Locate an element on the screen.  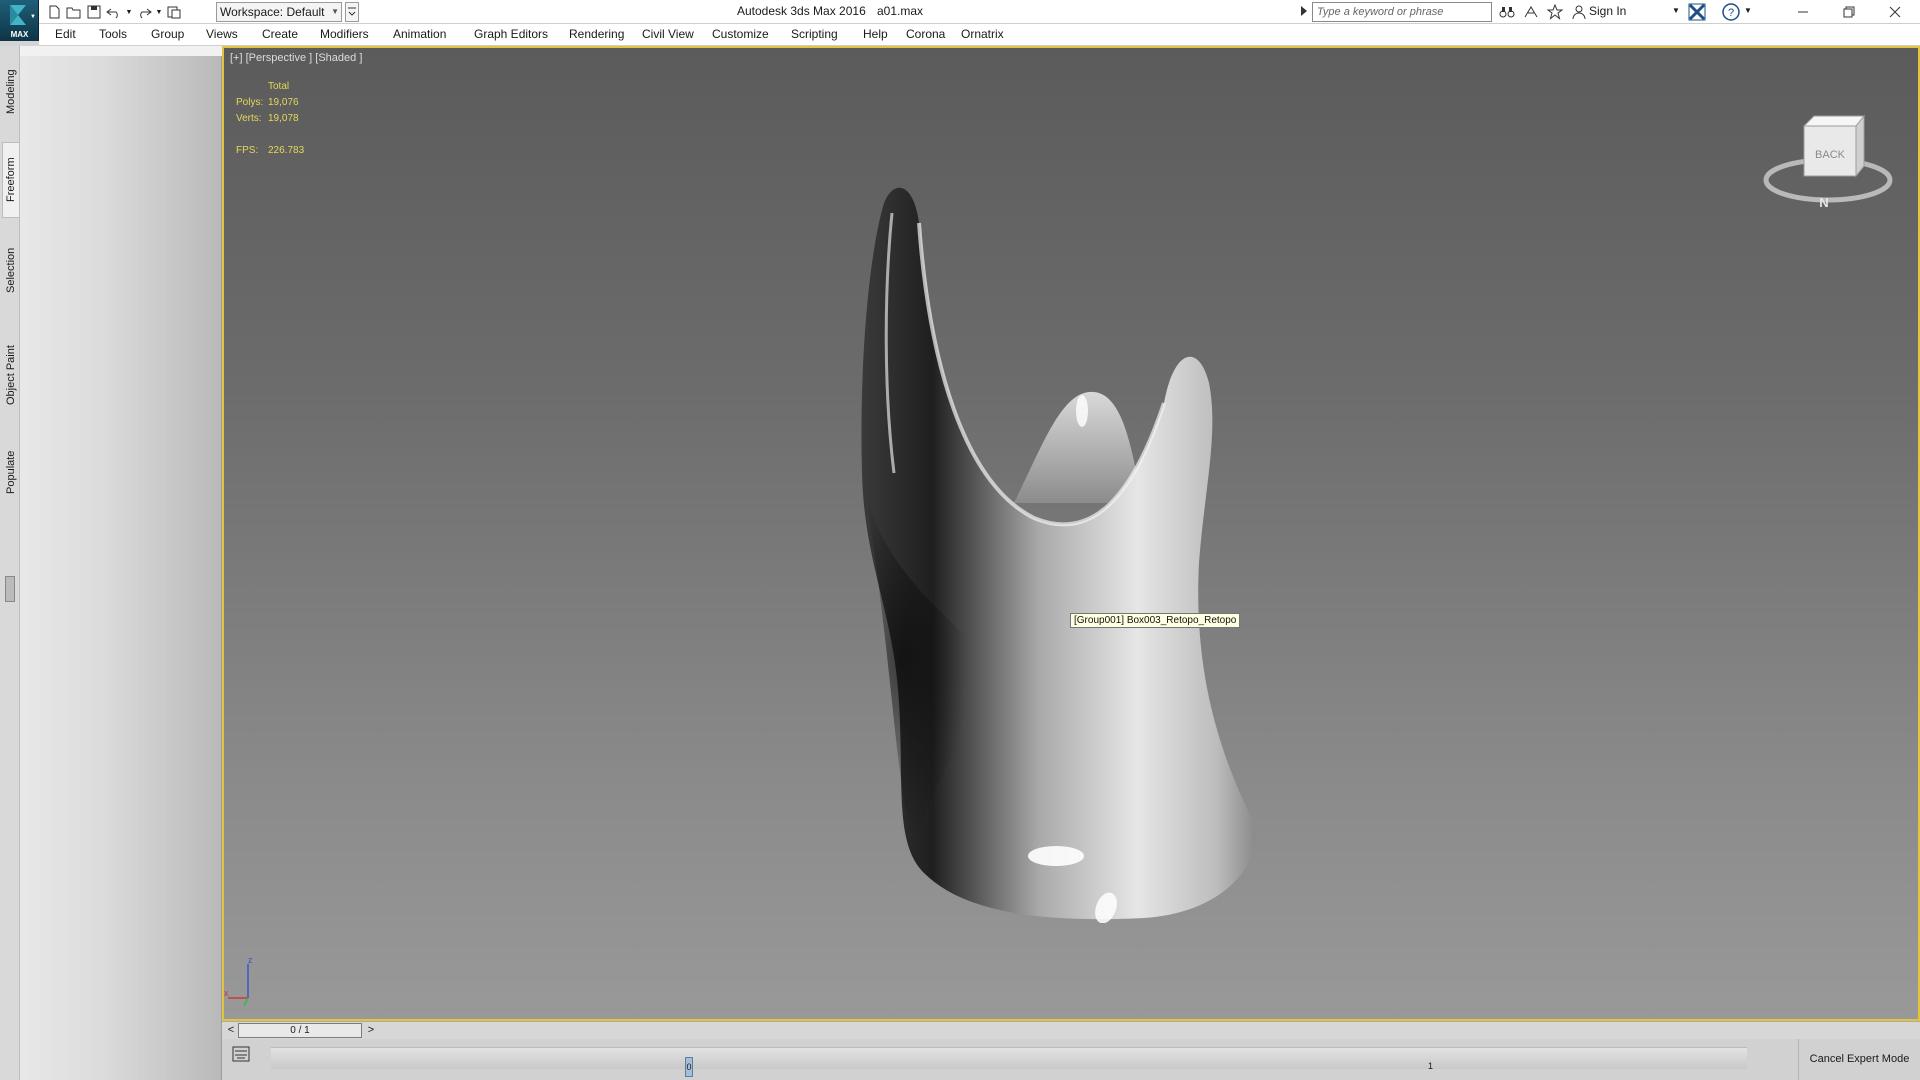
open-folder-icon is located at coordinates (74, 12).